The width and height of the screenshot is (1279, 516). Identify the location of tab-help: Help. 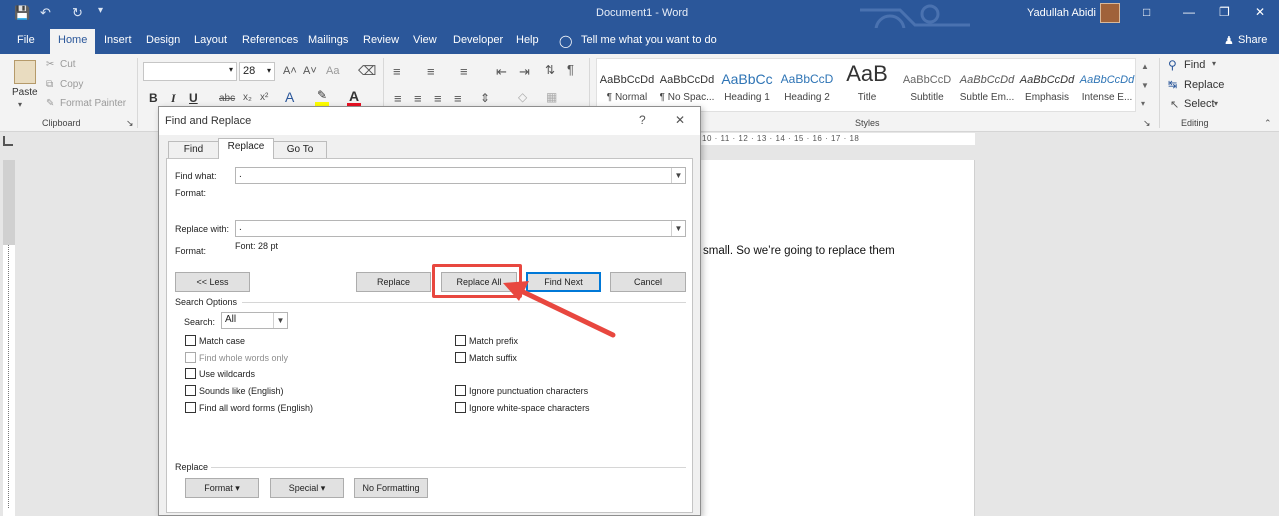
(527, 40).